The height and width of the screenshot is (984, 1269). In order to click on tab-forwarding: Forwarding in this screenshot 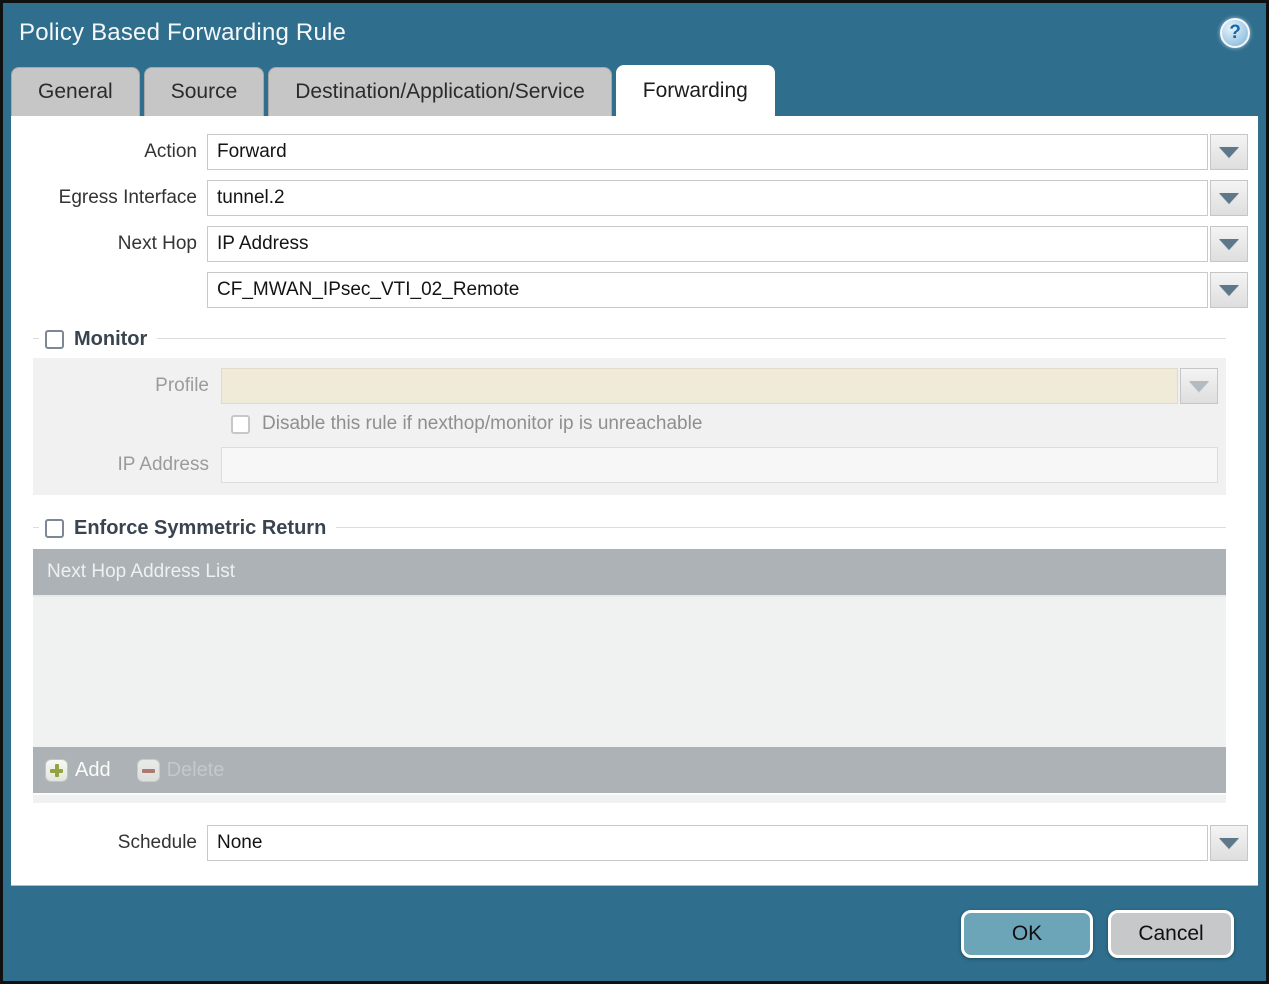, I will do `click(695, 90)`.